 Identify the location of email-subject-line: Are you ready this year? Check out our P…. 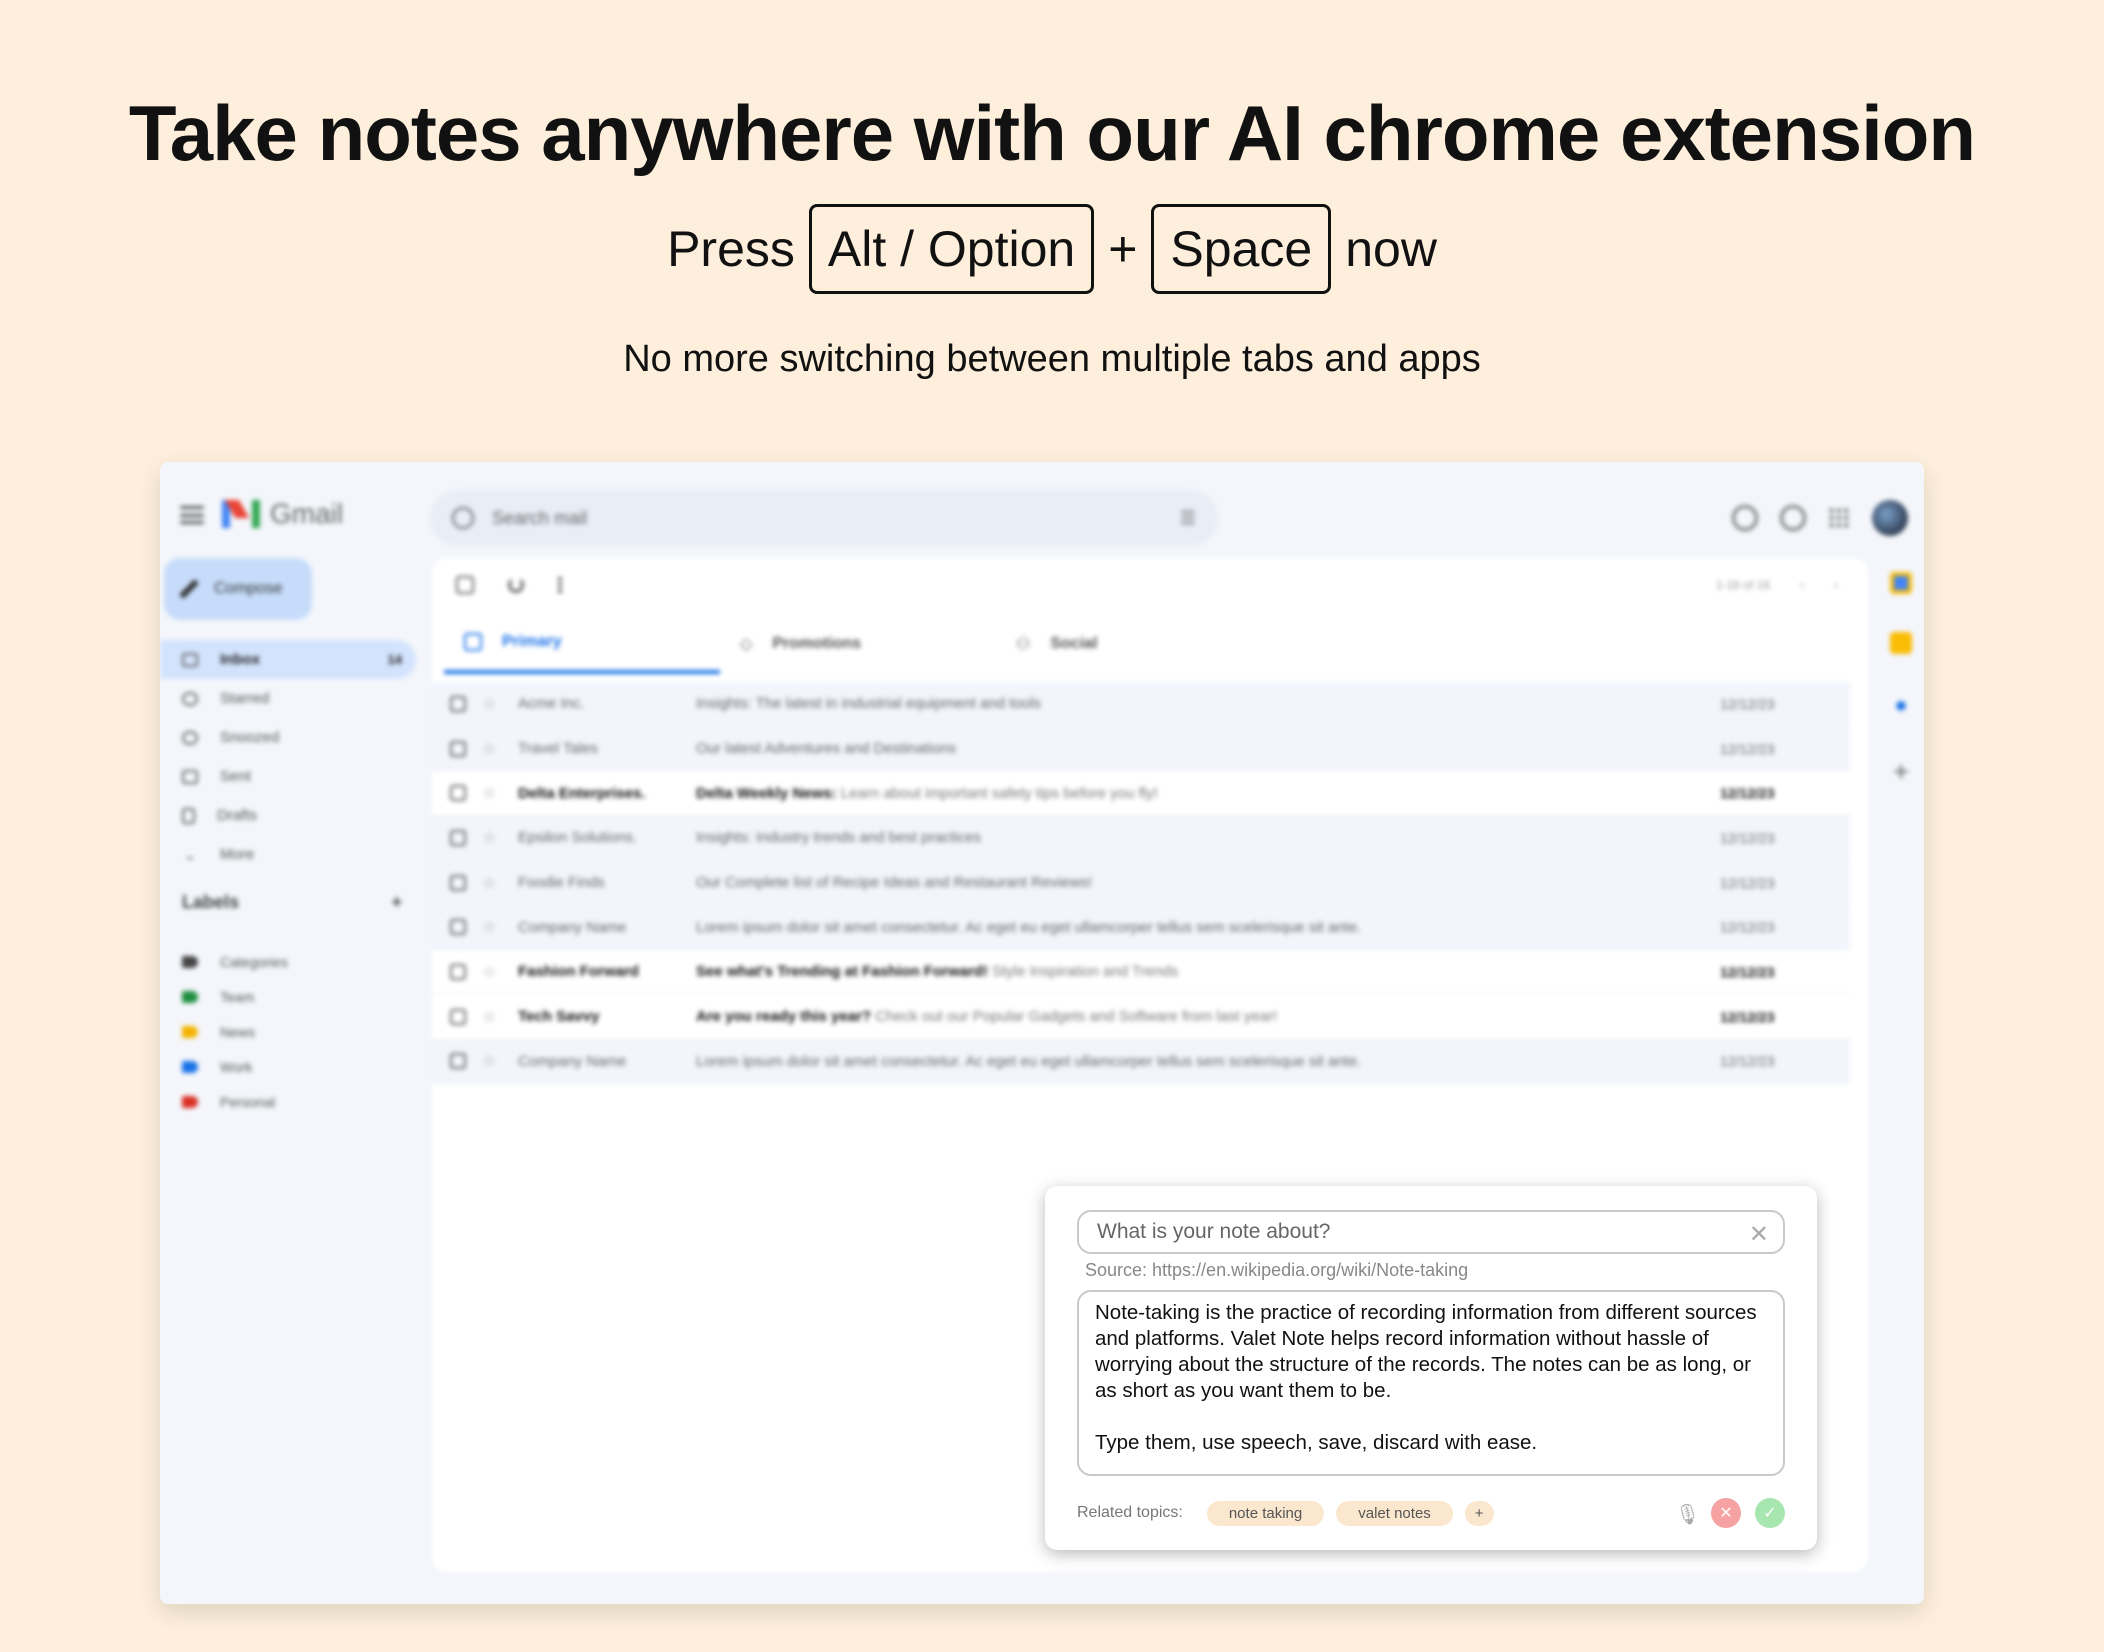
(1208, 1016).